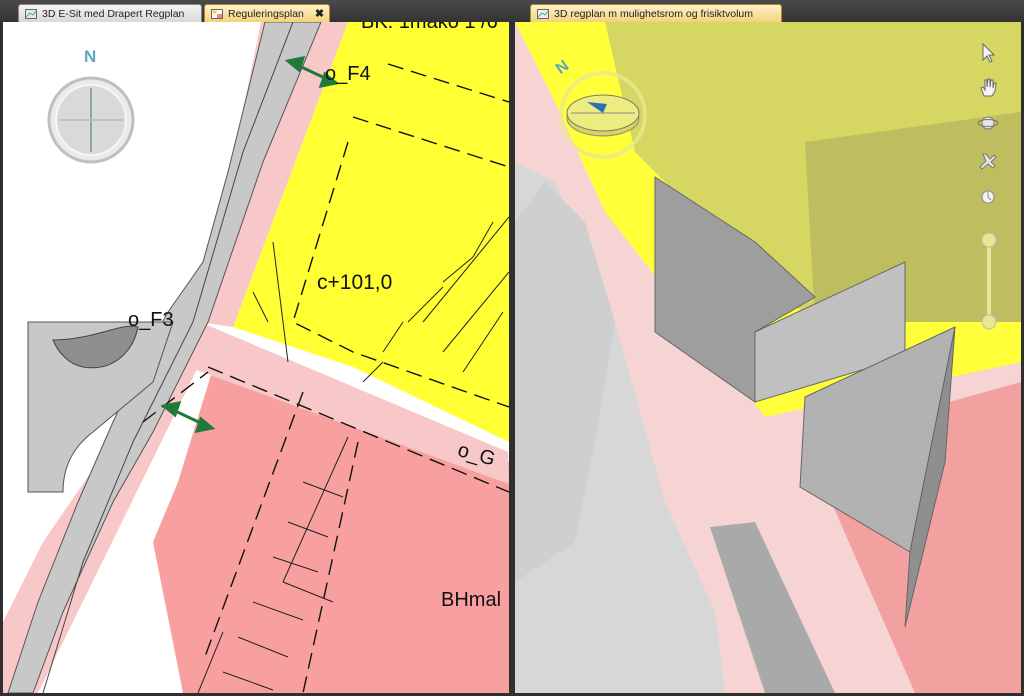 The height and width of the screenshot is (696, 1024). I want to click on compass-north-label: N, so click(90, 56).